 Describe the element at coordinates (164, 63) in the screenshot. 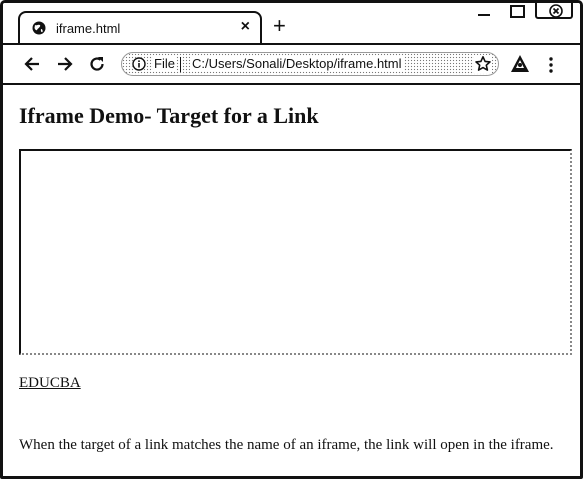

I see `scheme-label: File` at that location.